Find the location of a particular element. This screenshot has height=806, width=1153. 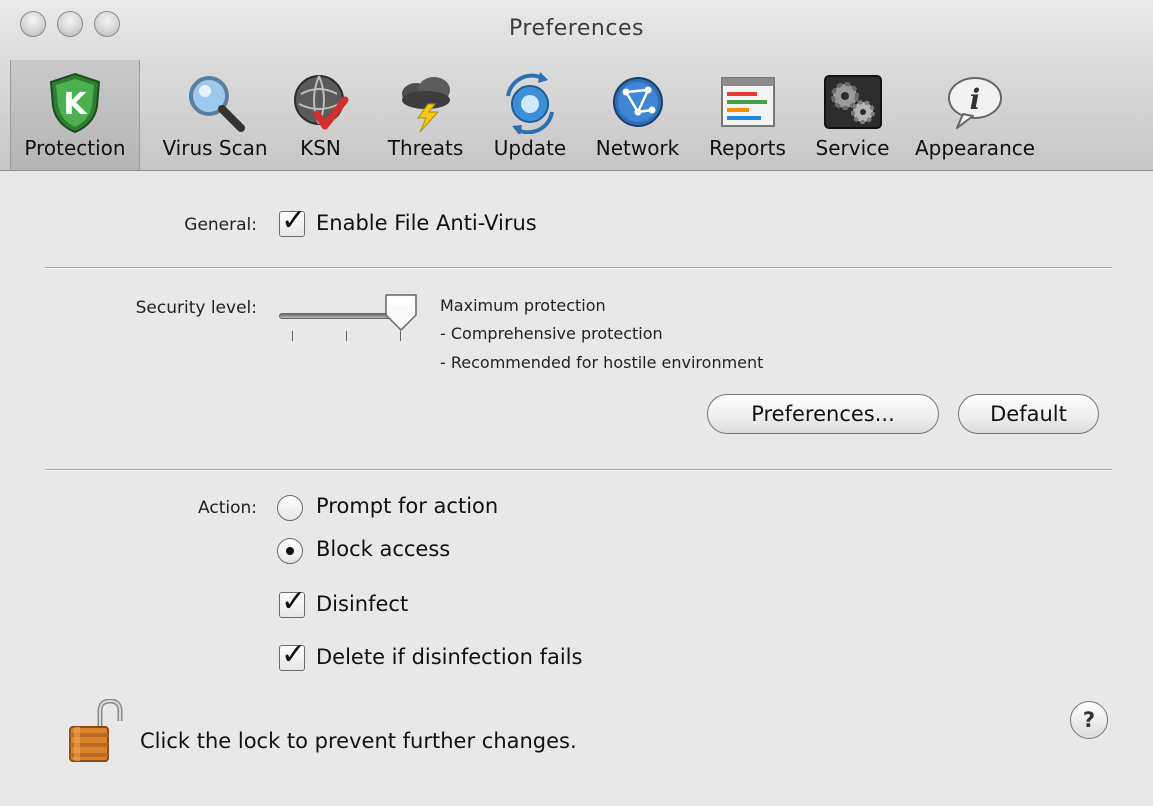

window-title: Preferences is located at coordinates (576, 28).